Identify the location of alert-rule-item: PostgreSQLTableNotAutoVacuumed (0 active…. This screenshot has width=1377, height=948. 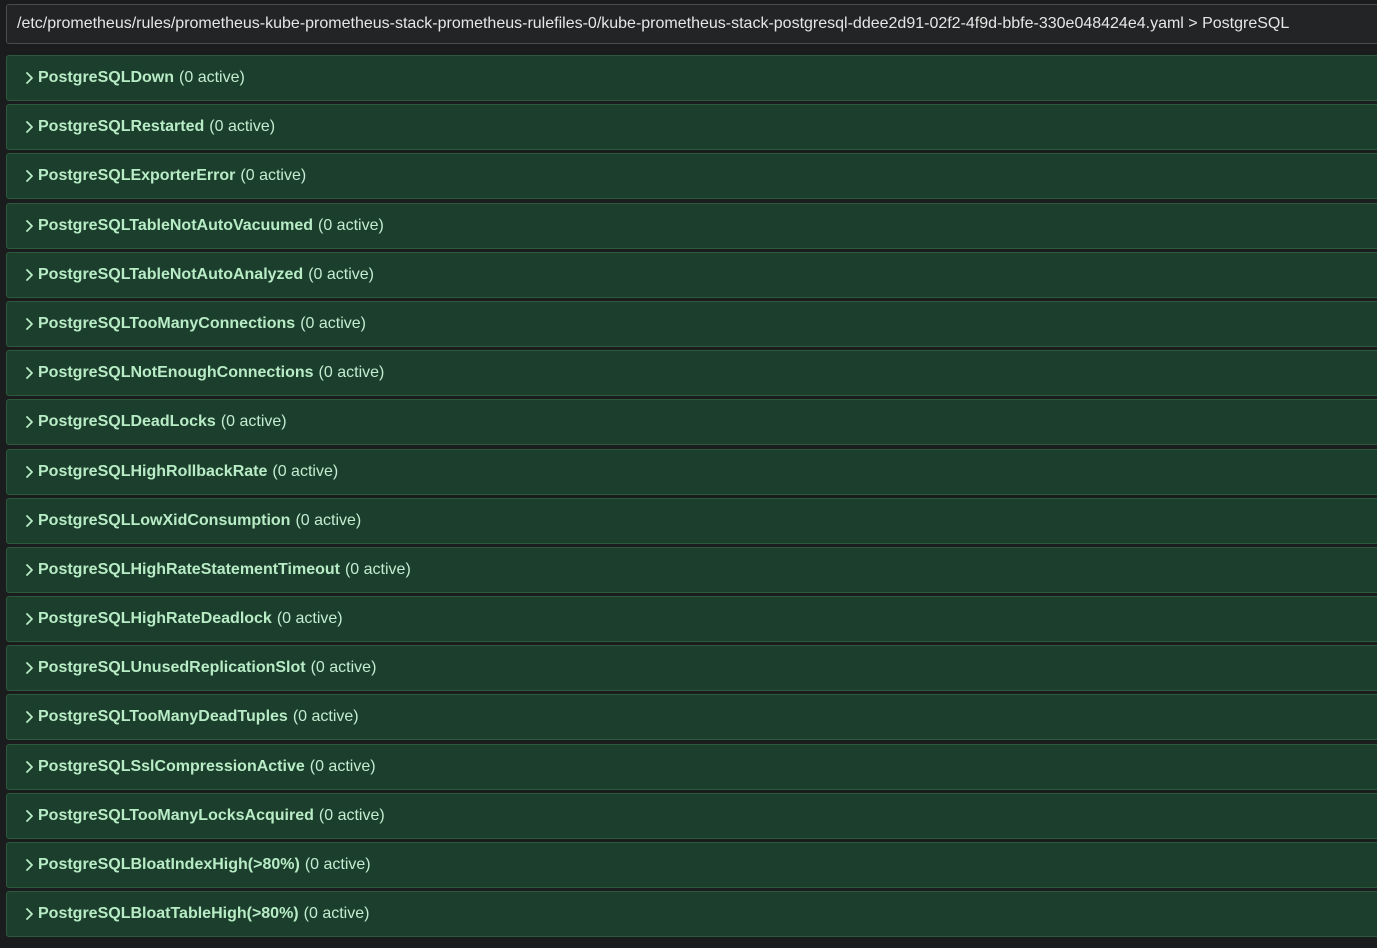
(691, 225).